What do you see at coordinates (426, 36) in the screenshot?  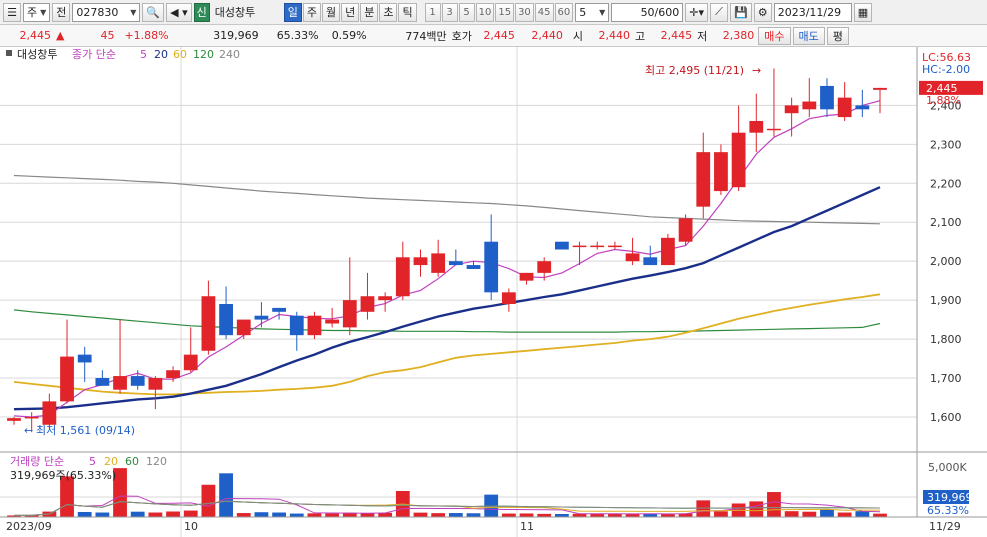 I see `trade-amount: 774백만` at bounding box center [426, 36].